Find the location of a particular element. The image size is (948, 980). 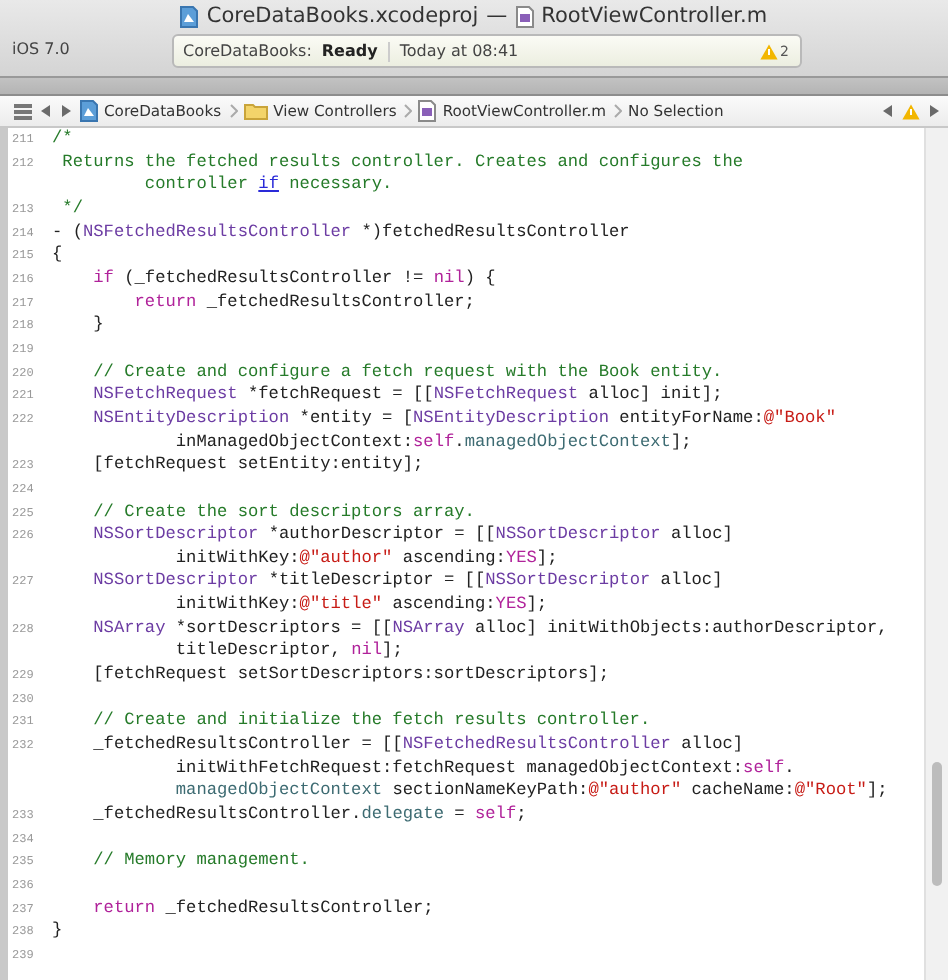

code-line: if (_fetchedResultsController != nil) { is located at coordinates (293, 279).